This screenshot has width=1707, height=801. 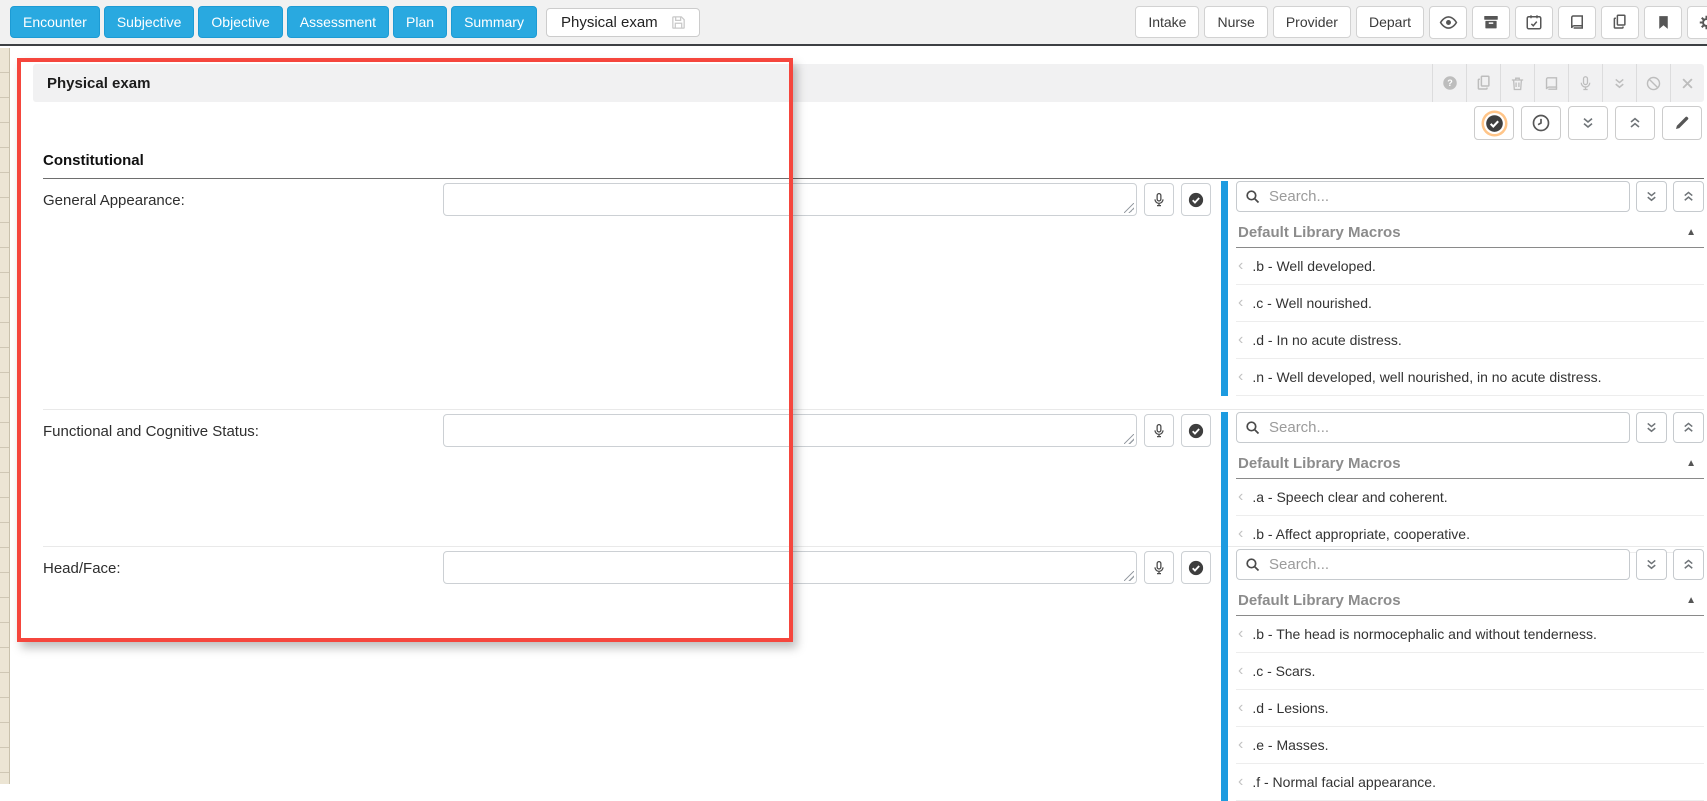 I want to click on nav-button-objective: Objective, so click(x=240, y=22).